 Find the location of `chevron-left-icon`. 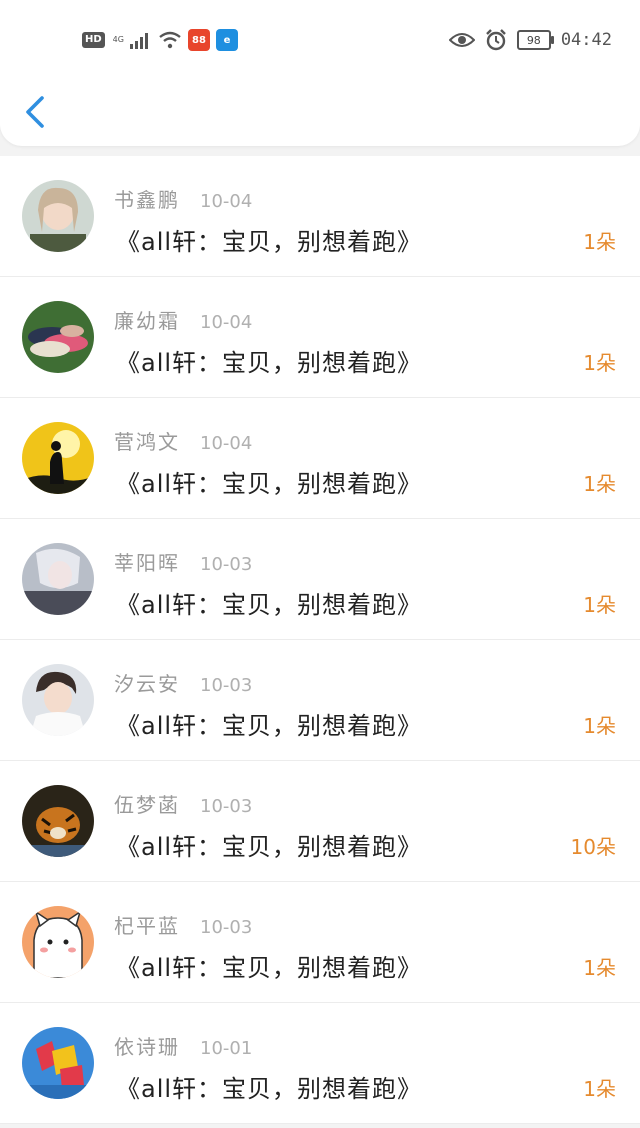

chevron-left-icon is located at coordinates (35, 112).